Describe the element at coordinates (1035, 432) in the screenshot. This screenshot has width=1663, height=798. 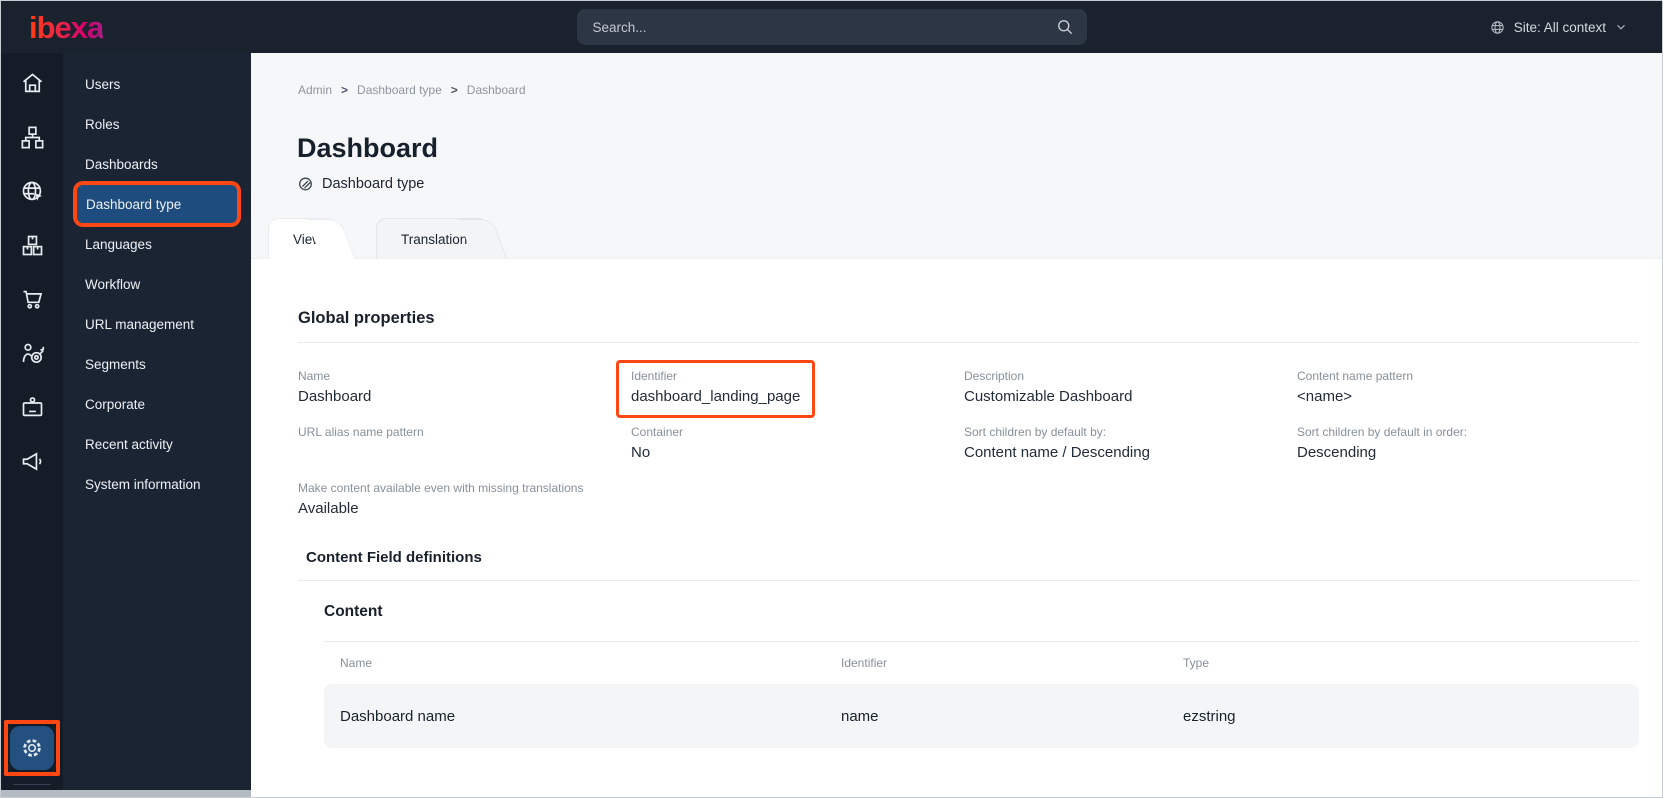
I see `field-label: Sort children by default by:` at that location.